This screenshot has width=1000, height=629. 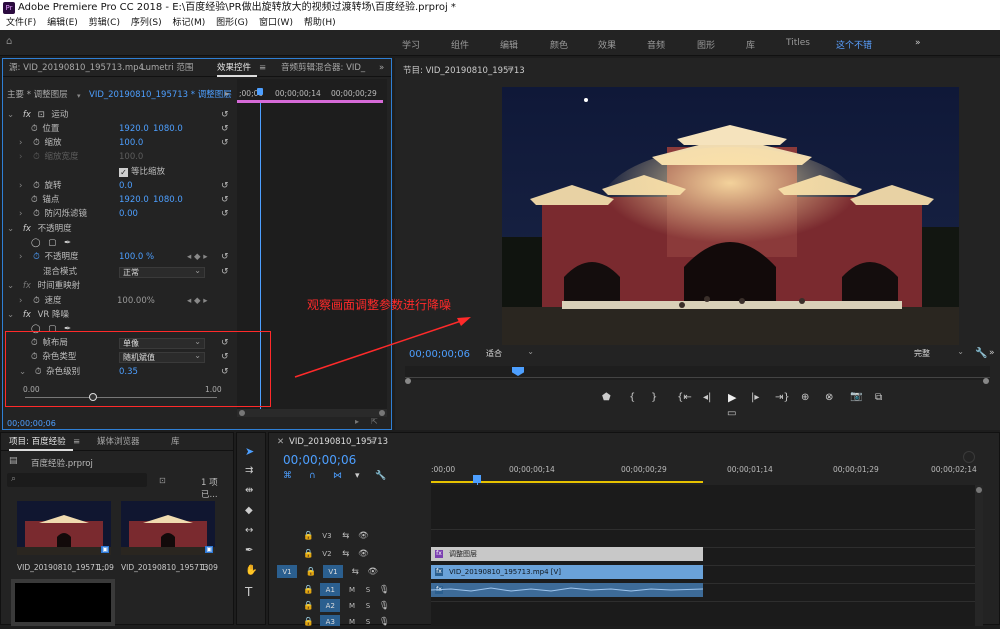 What do you see at coordinates (829, 397) in the screenshot?
I see `extract-icon: ⊗` at bounding box center [829, 397].